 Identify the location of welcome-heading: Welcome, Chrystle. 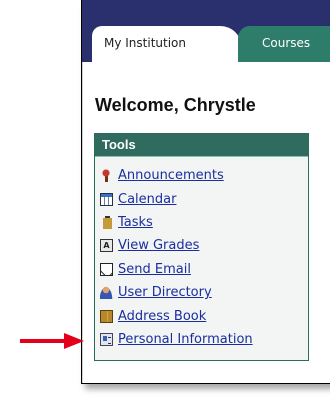
(175, 105).